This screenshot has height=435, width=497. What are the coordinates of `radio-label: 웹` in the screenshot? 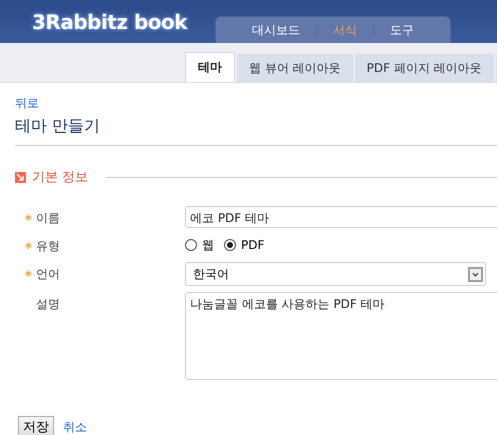 It's located at (208, 245).